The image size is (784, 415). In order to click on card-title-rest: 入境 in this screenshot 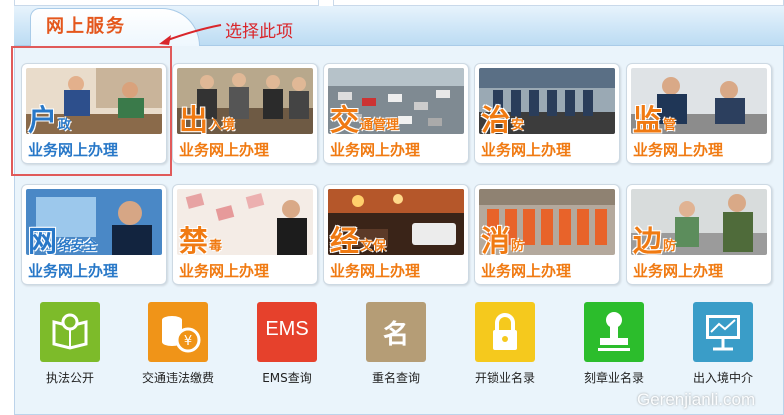, I will do `click(222, 125)`.